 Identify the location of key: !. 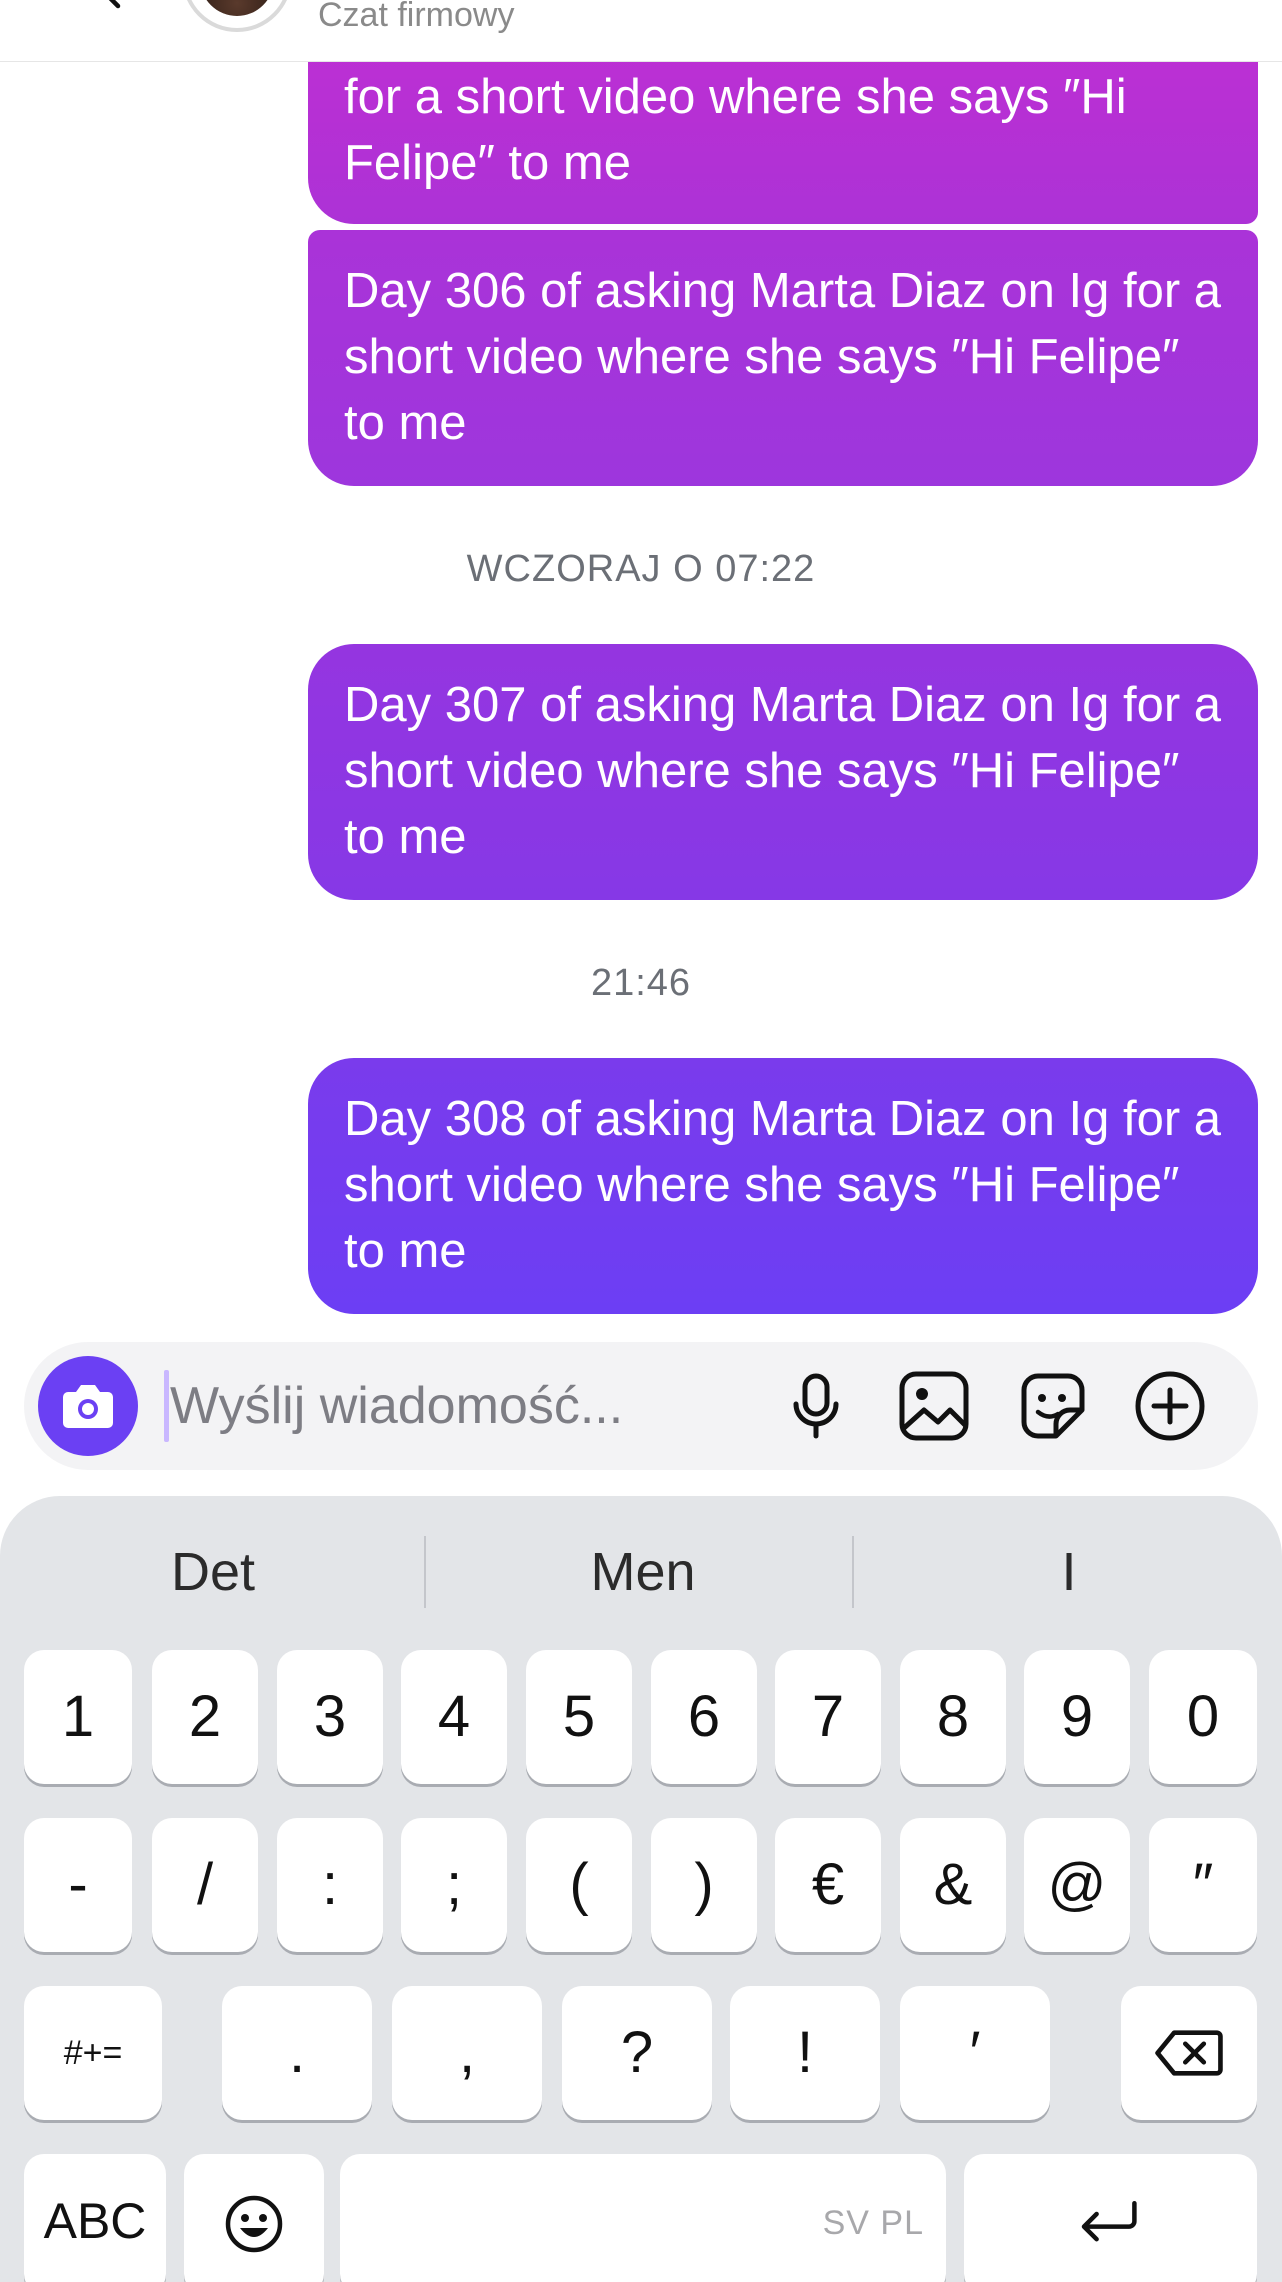
(805, 2053).